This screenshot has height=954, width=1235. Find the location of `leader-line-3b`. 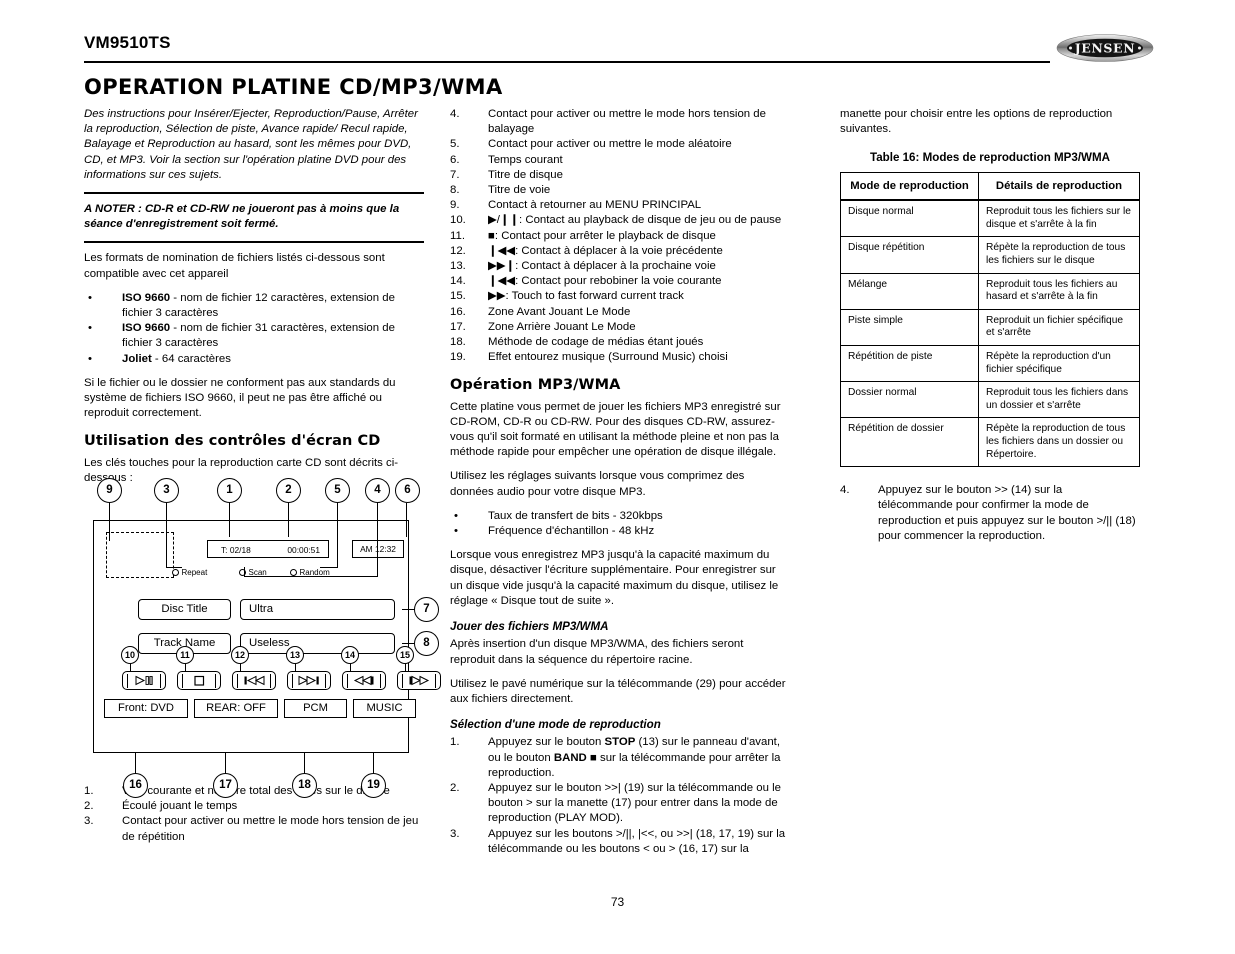

leader-line-3b is located at coordinates (174, 568).